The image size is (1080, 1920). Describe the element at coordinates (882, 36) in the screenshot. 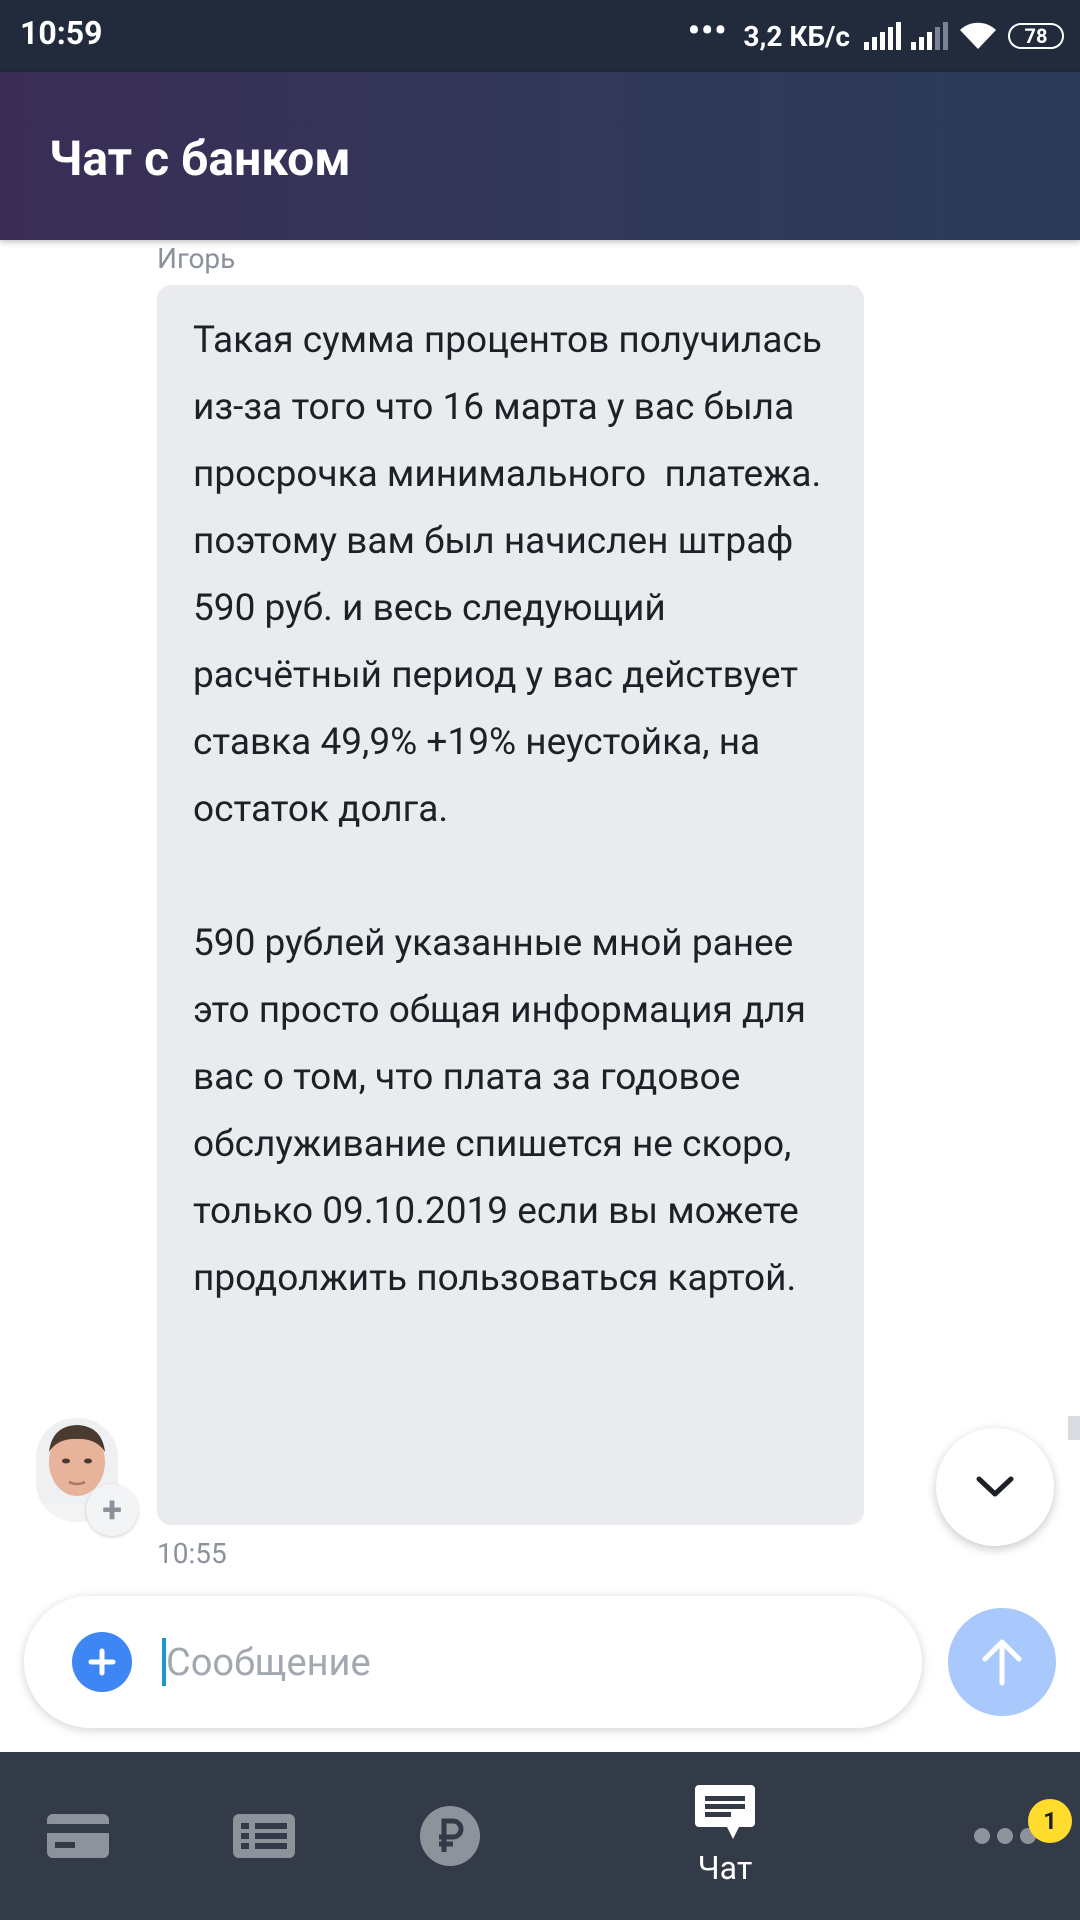

I see `signal-1-icon` at that location.